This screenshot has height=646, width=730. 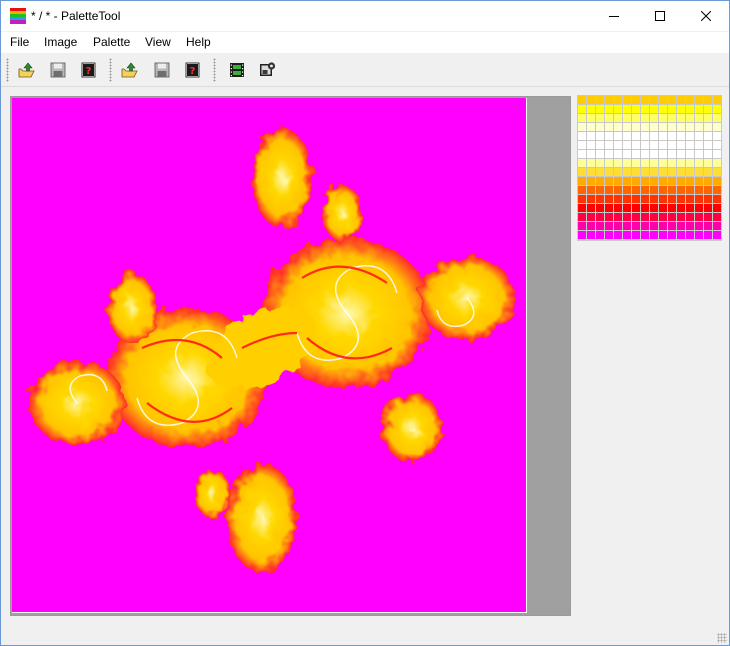 What do you see at coordinates (158, 42) in the screenshot?
I see `menu-view: View` at bounding box center [158, 42].